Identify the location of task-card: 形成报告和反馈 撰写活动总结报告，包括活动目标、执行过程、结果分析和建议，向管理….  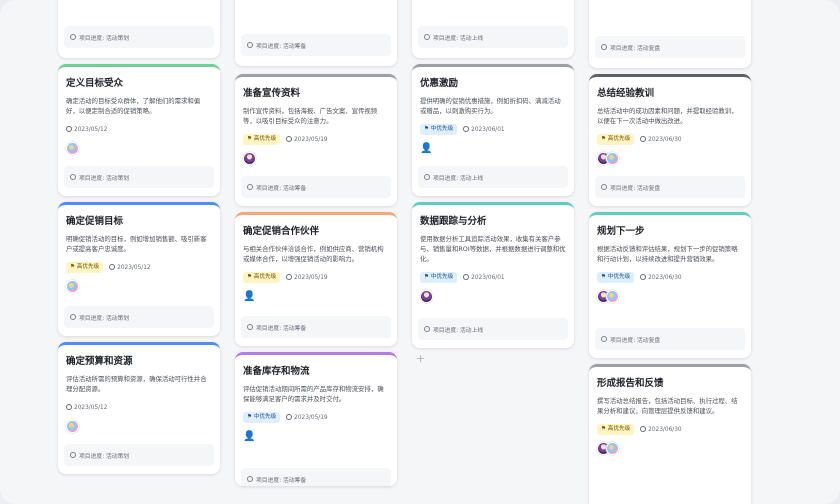
(670, 434).